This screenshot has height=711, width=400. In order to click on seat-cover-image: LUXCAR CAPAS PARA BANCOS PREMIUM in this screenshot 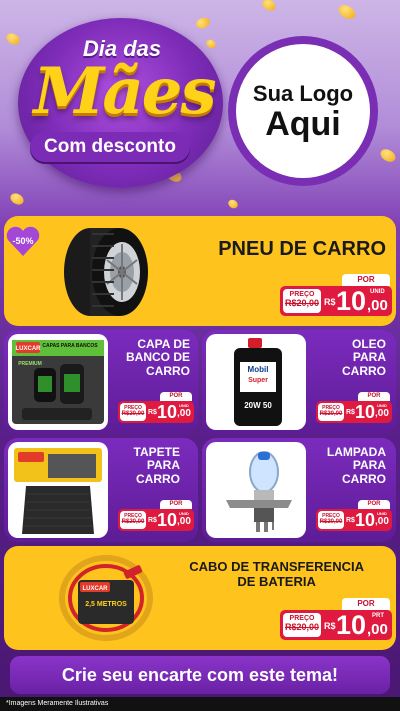, I will do `click(58, 382)`.